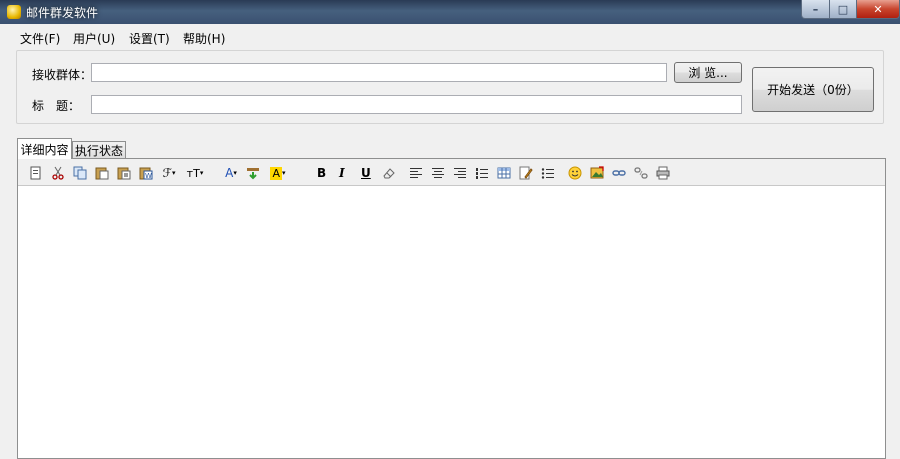 The image size is (900, 459). I want to click on editor-toolbar: W ℱ ▾ тT ▾ A ▾ A ▾ B I U, so click(451, 172).